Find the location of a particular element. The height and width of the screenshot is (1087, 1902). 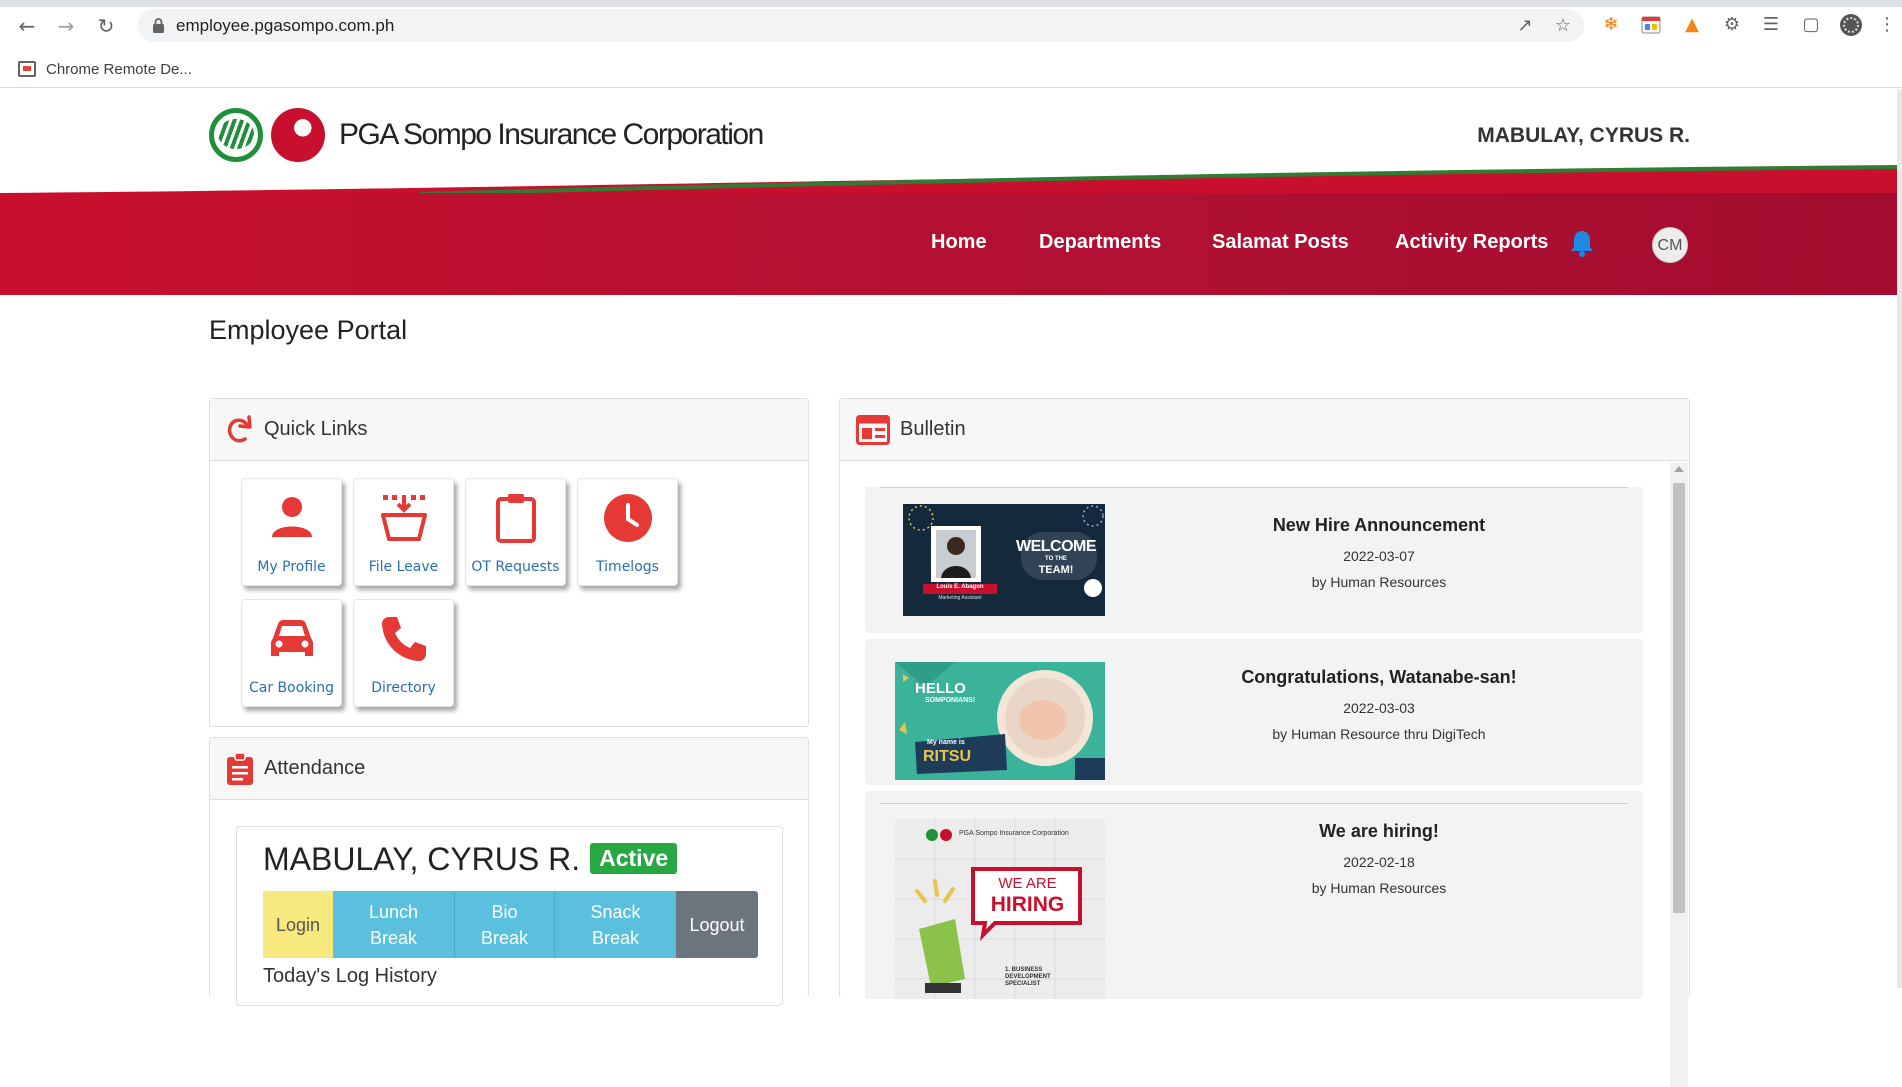

login-button: Login is located at coordinates (298, 924).